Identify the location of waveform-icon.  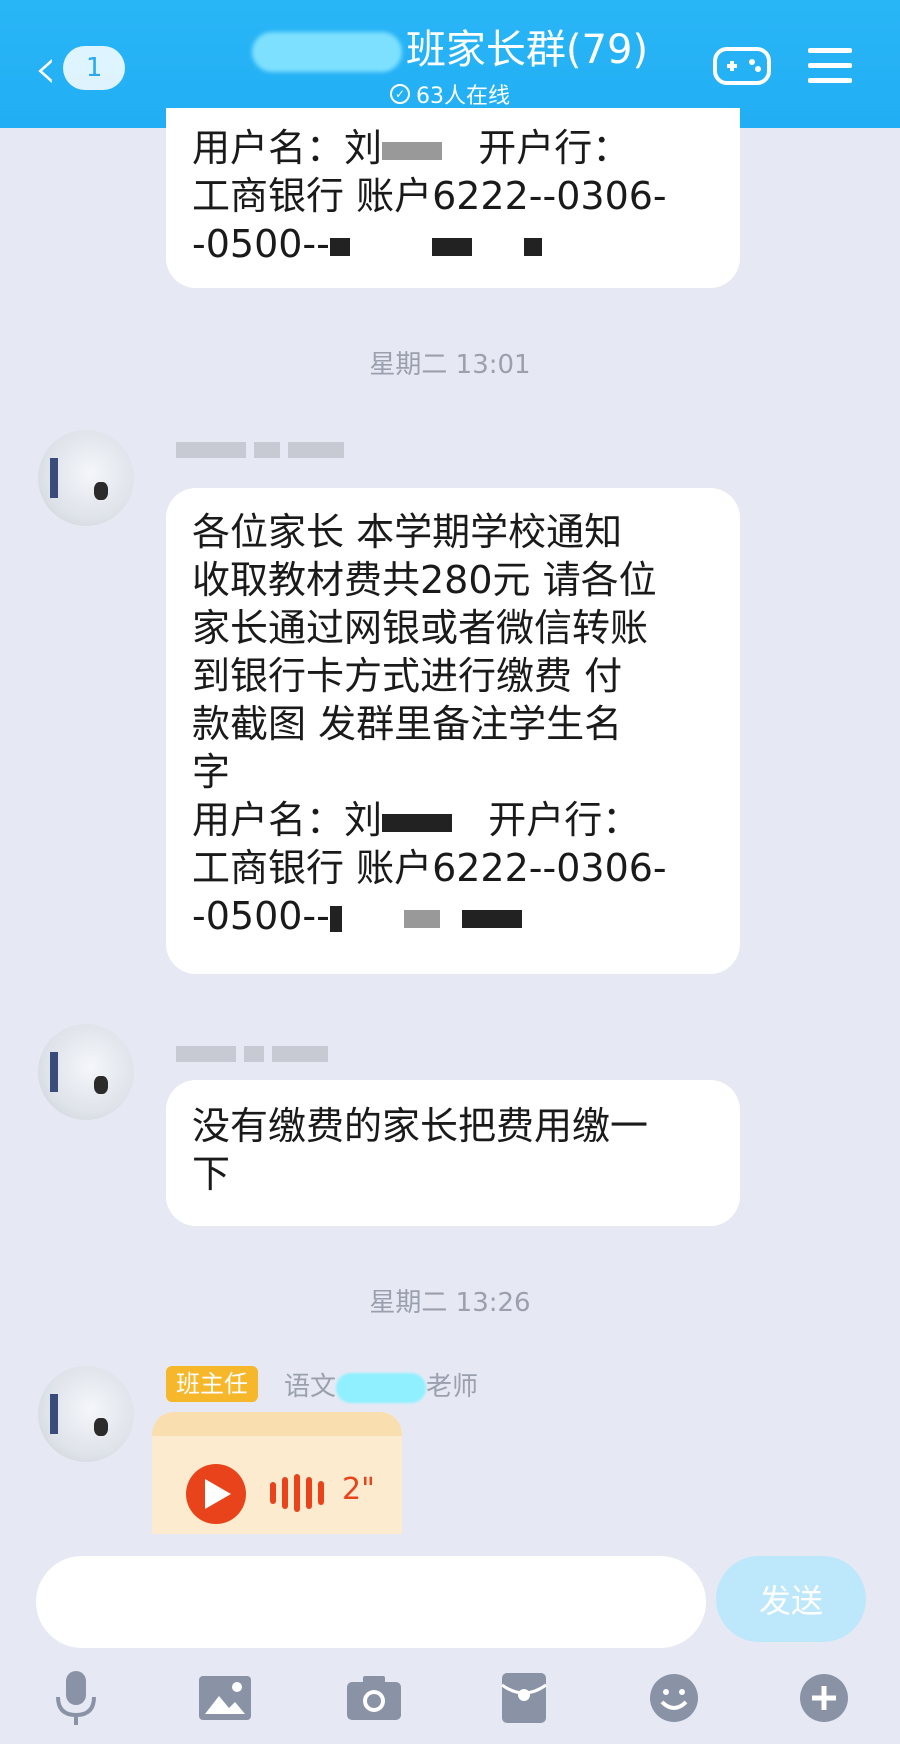
(297, 1493).